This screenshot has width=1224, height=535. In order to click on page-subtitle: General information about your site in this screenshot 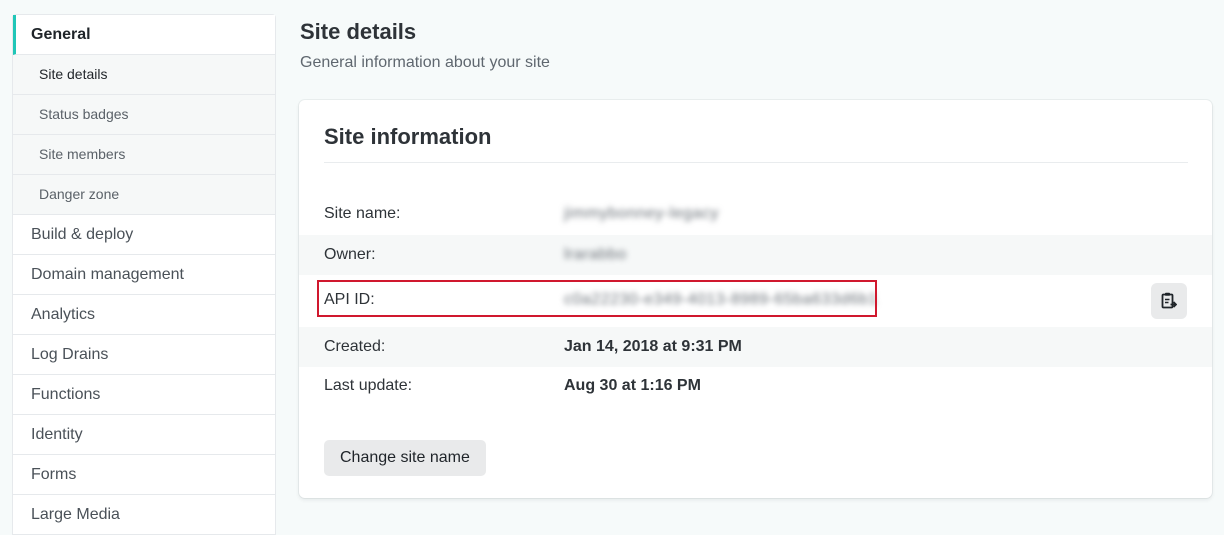, I will do `click(425, 62)`.